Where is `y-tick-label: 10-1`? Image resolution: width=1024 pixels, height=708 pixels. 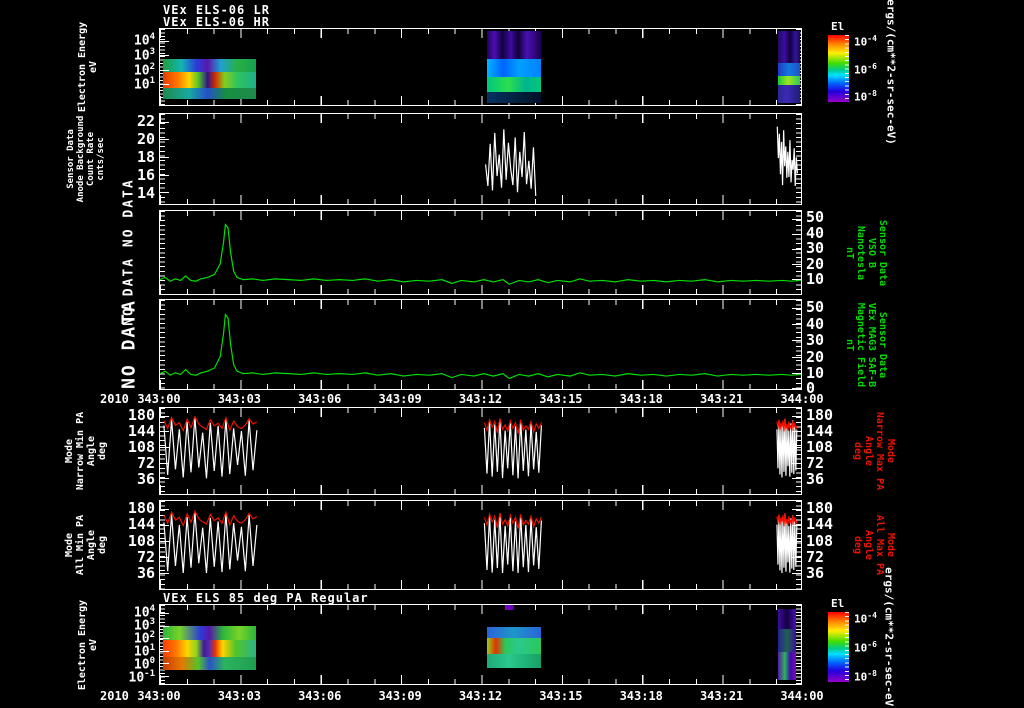 y-tick-label: 10-1 is located at coordinates (142, 677).